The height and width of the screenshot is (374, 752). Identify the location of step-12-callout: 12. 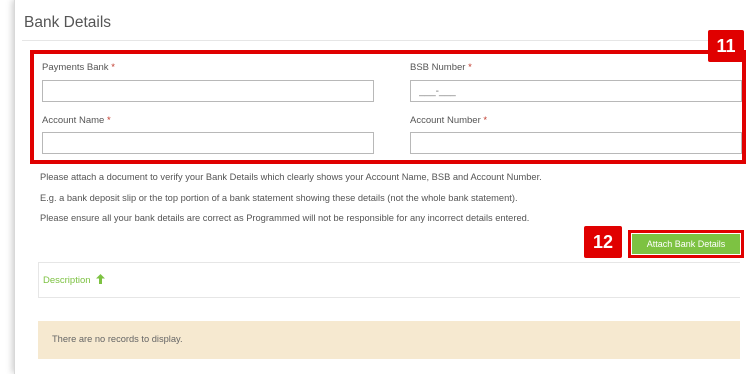
(603, 242).